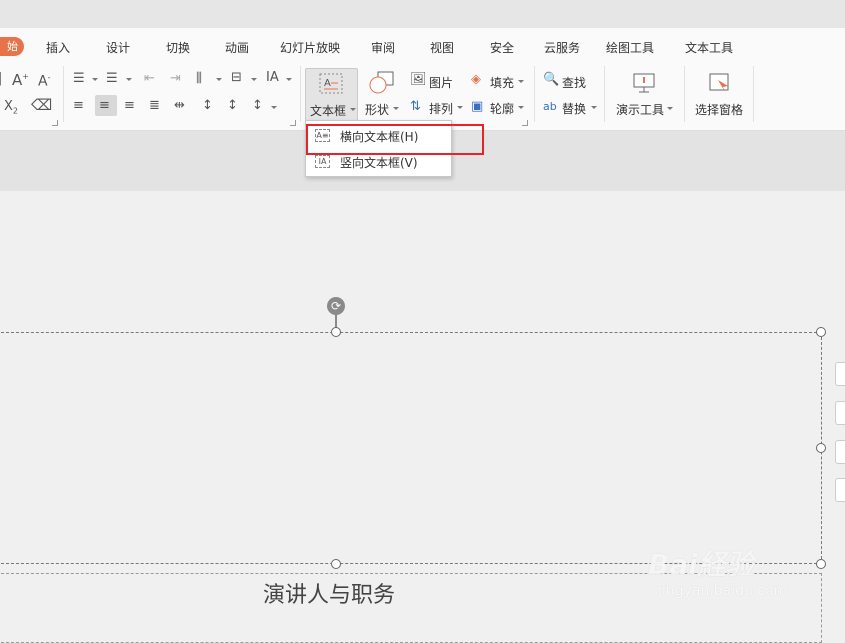 The width and height of the screenshot is (845, 643). I want to click on tab-view: 视图, so click(442, 47).